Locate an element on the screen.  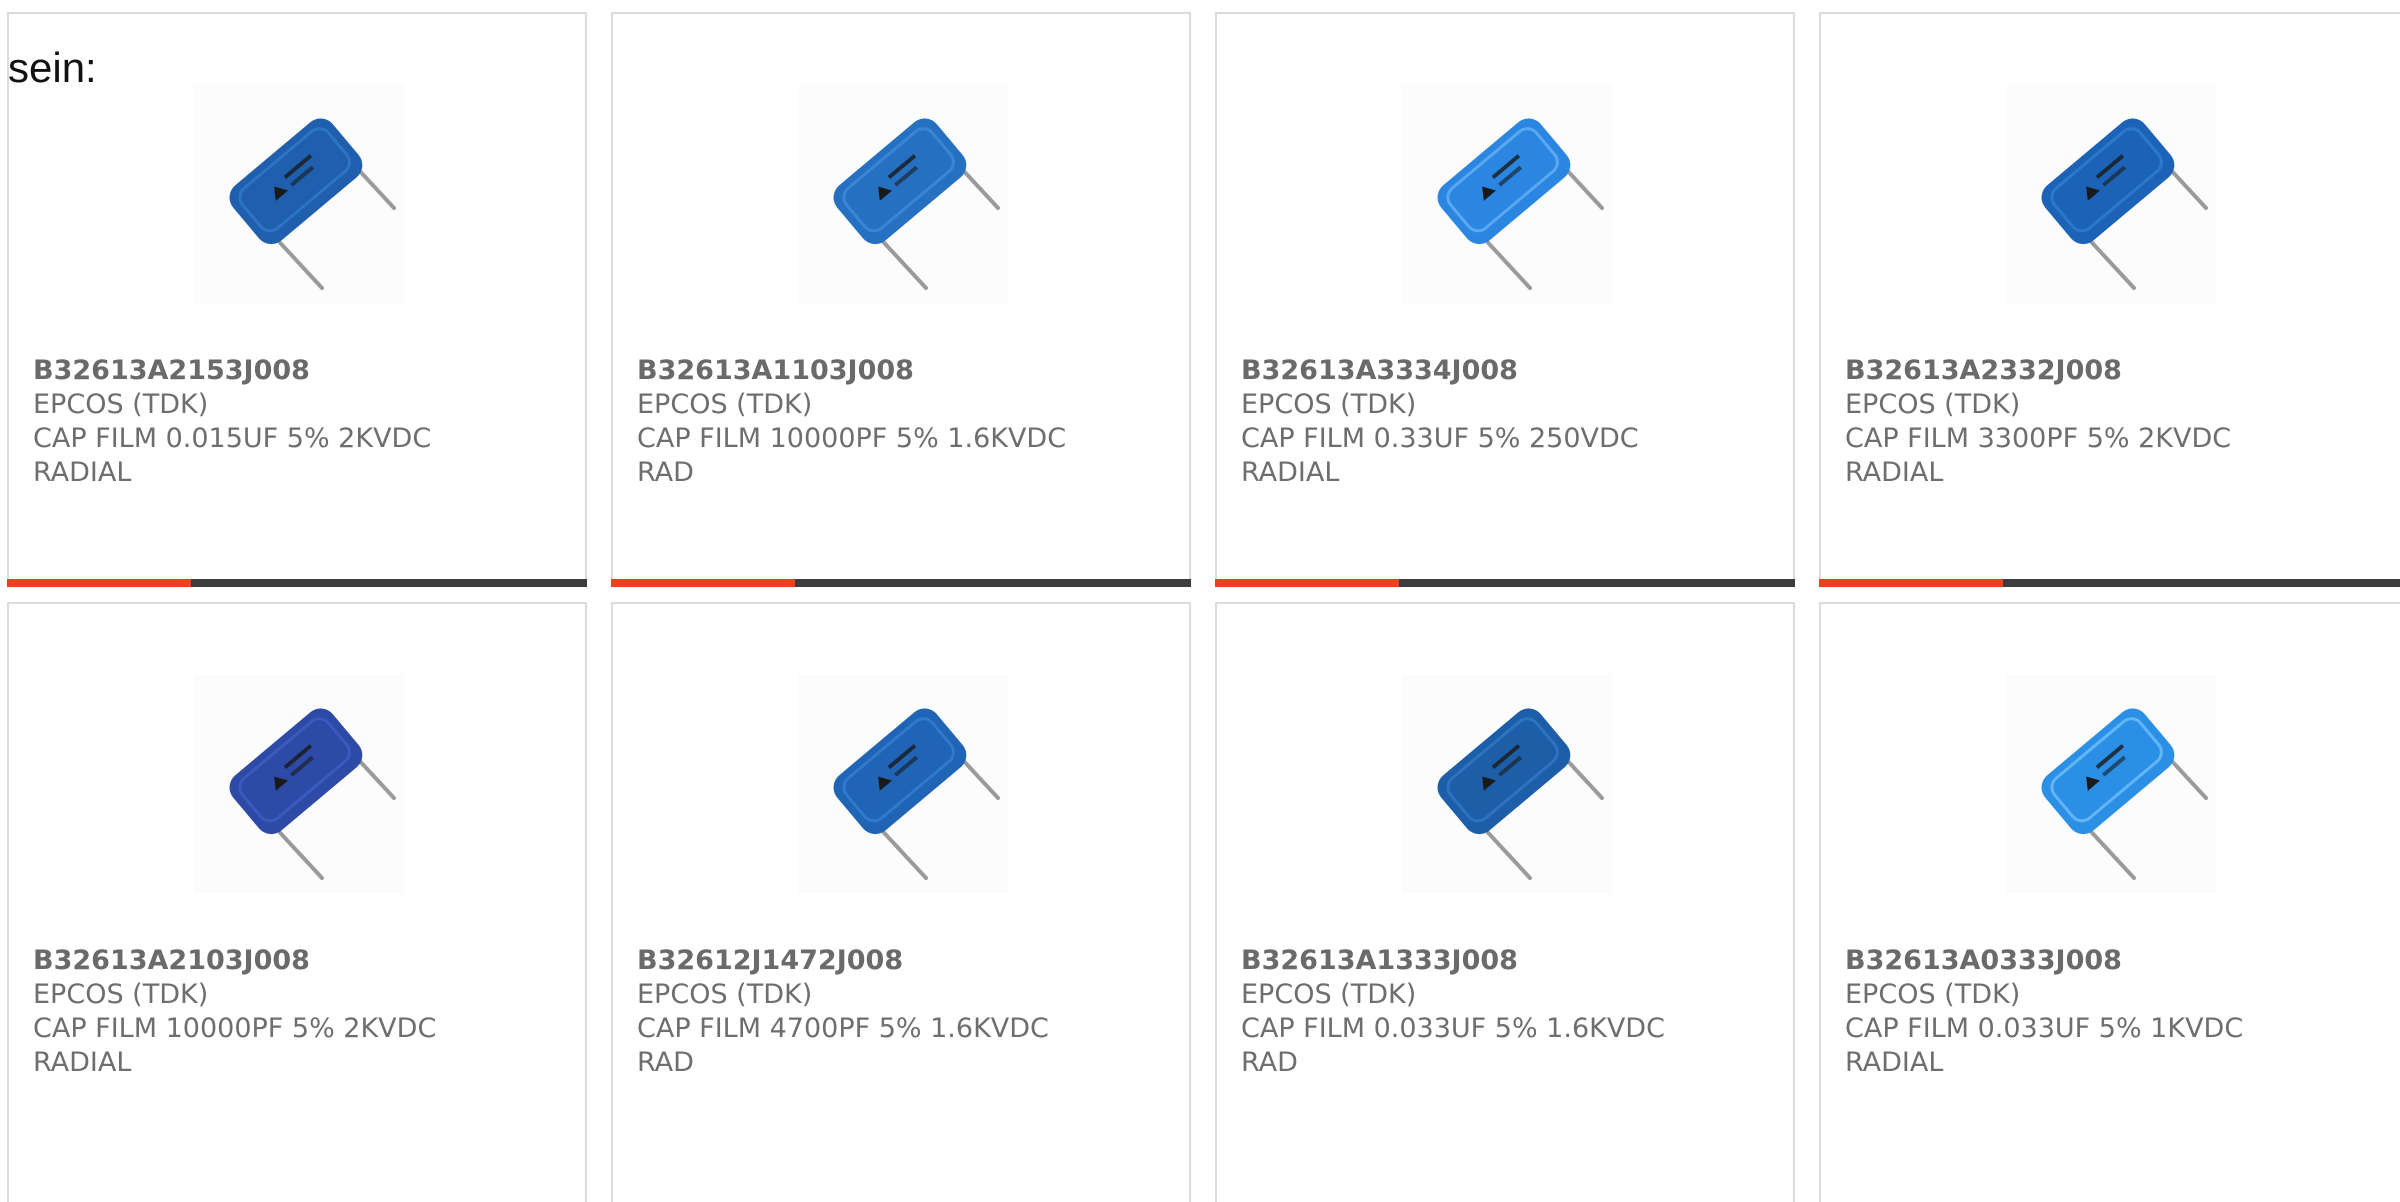
part-number: B32612J1472J008 is located at coordinates (770, 960).